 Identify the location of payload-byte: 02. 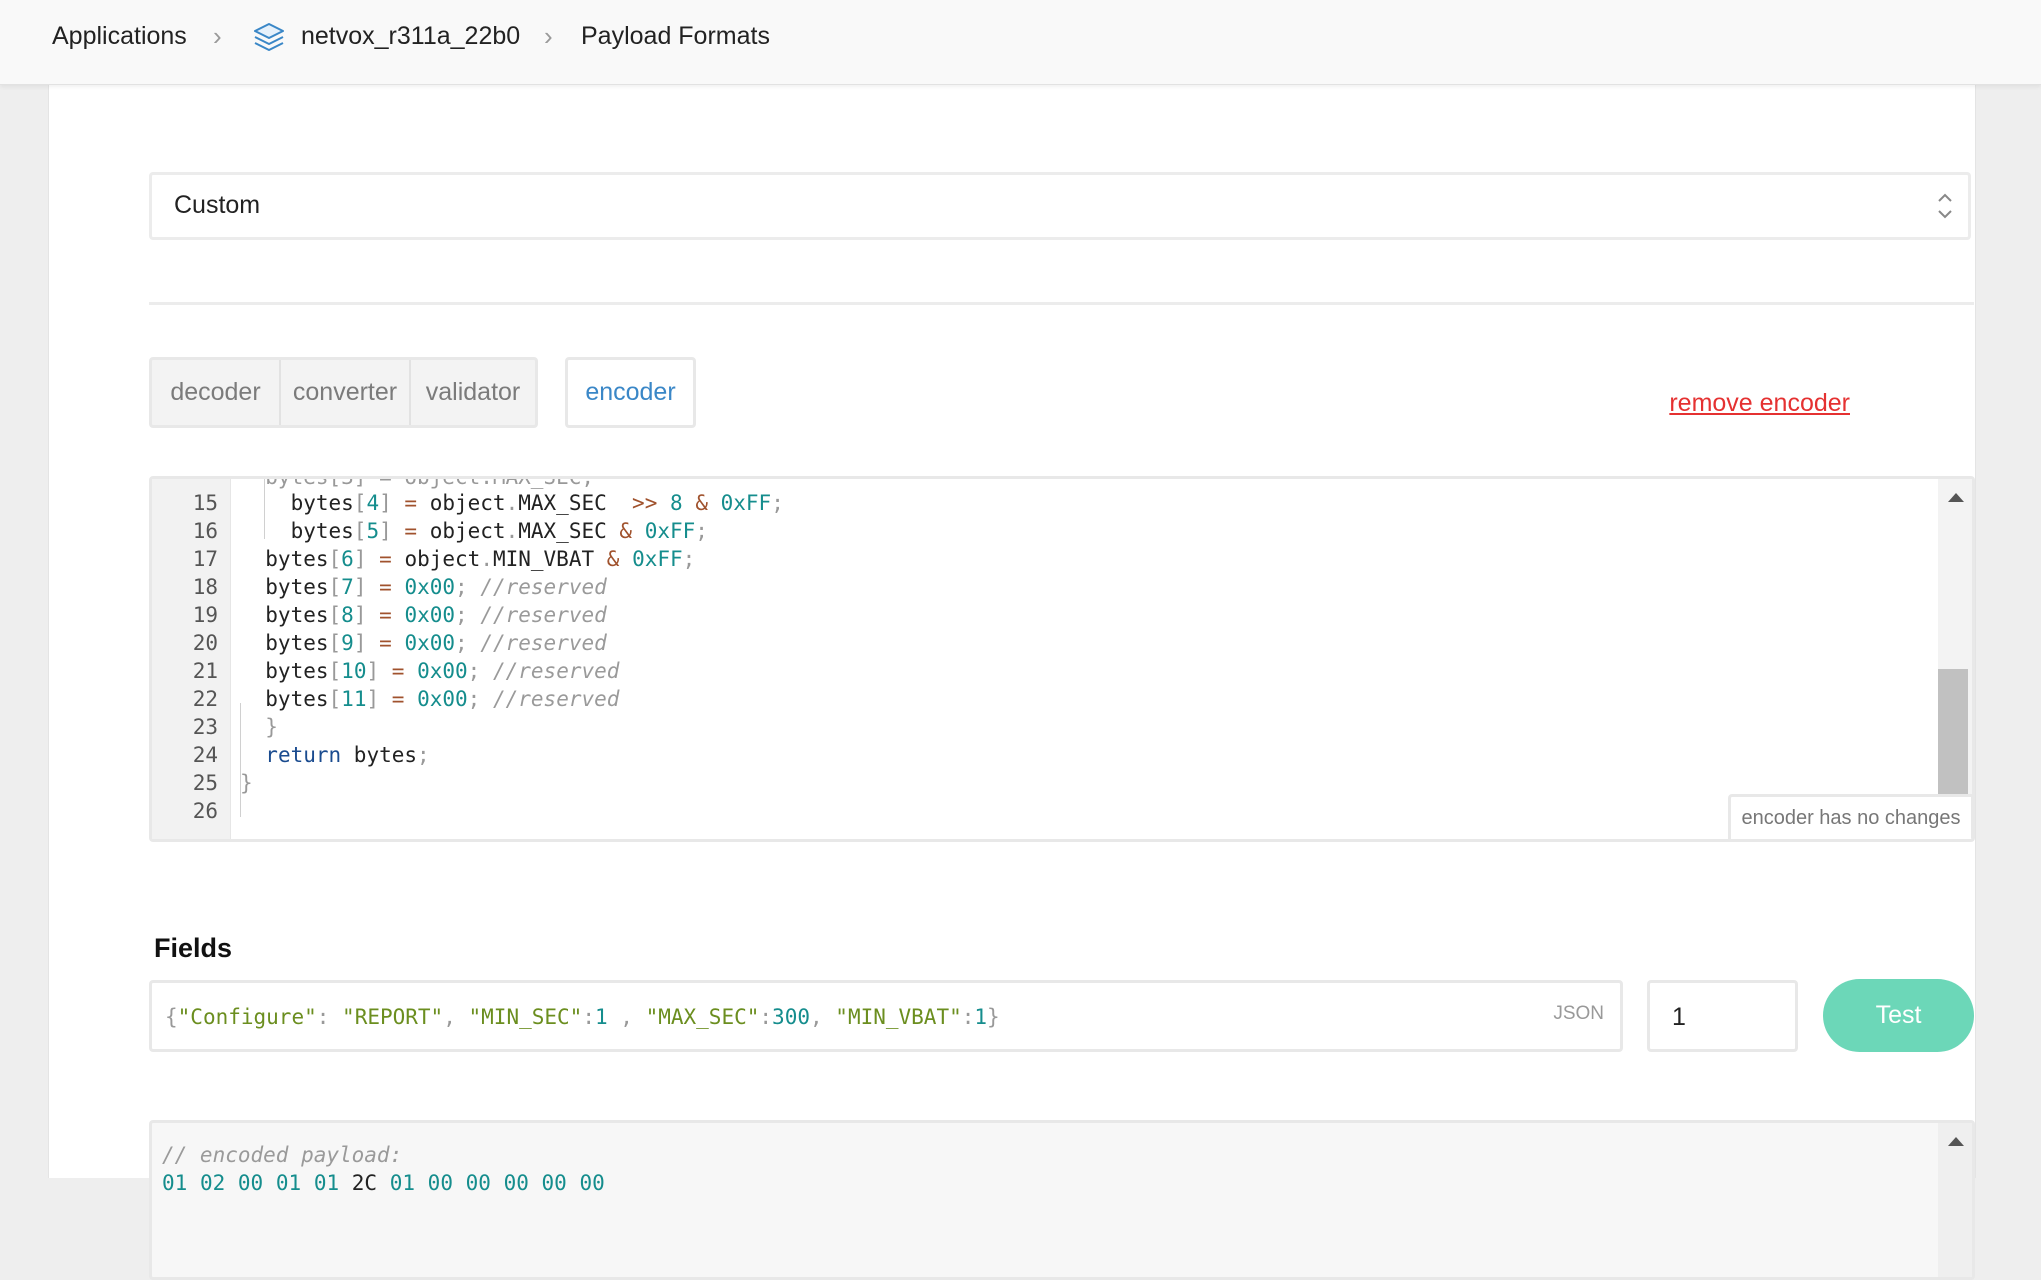
(212, 1183).